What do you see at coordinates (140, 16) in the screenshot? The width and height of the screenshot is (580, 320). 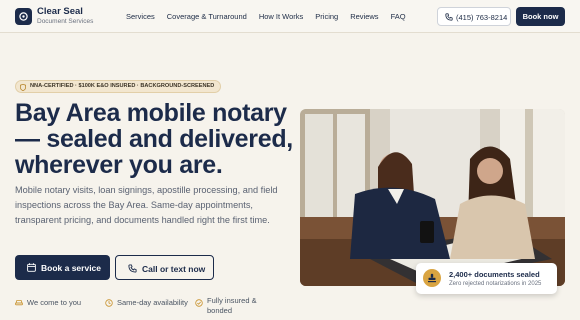 I see `nav-services: Services` at bounding box center [140, 16].